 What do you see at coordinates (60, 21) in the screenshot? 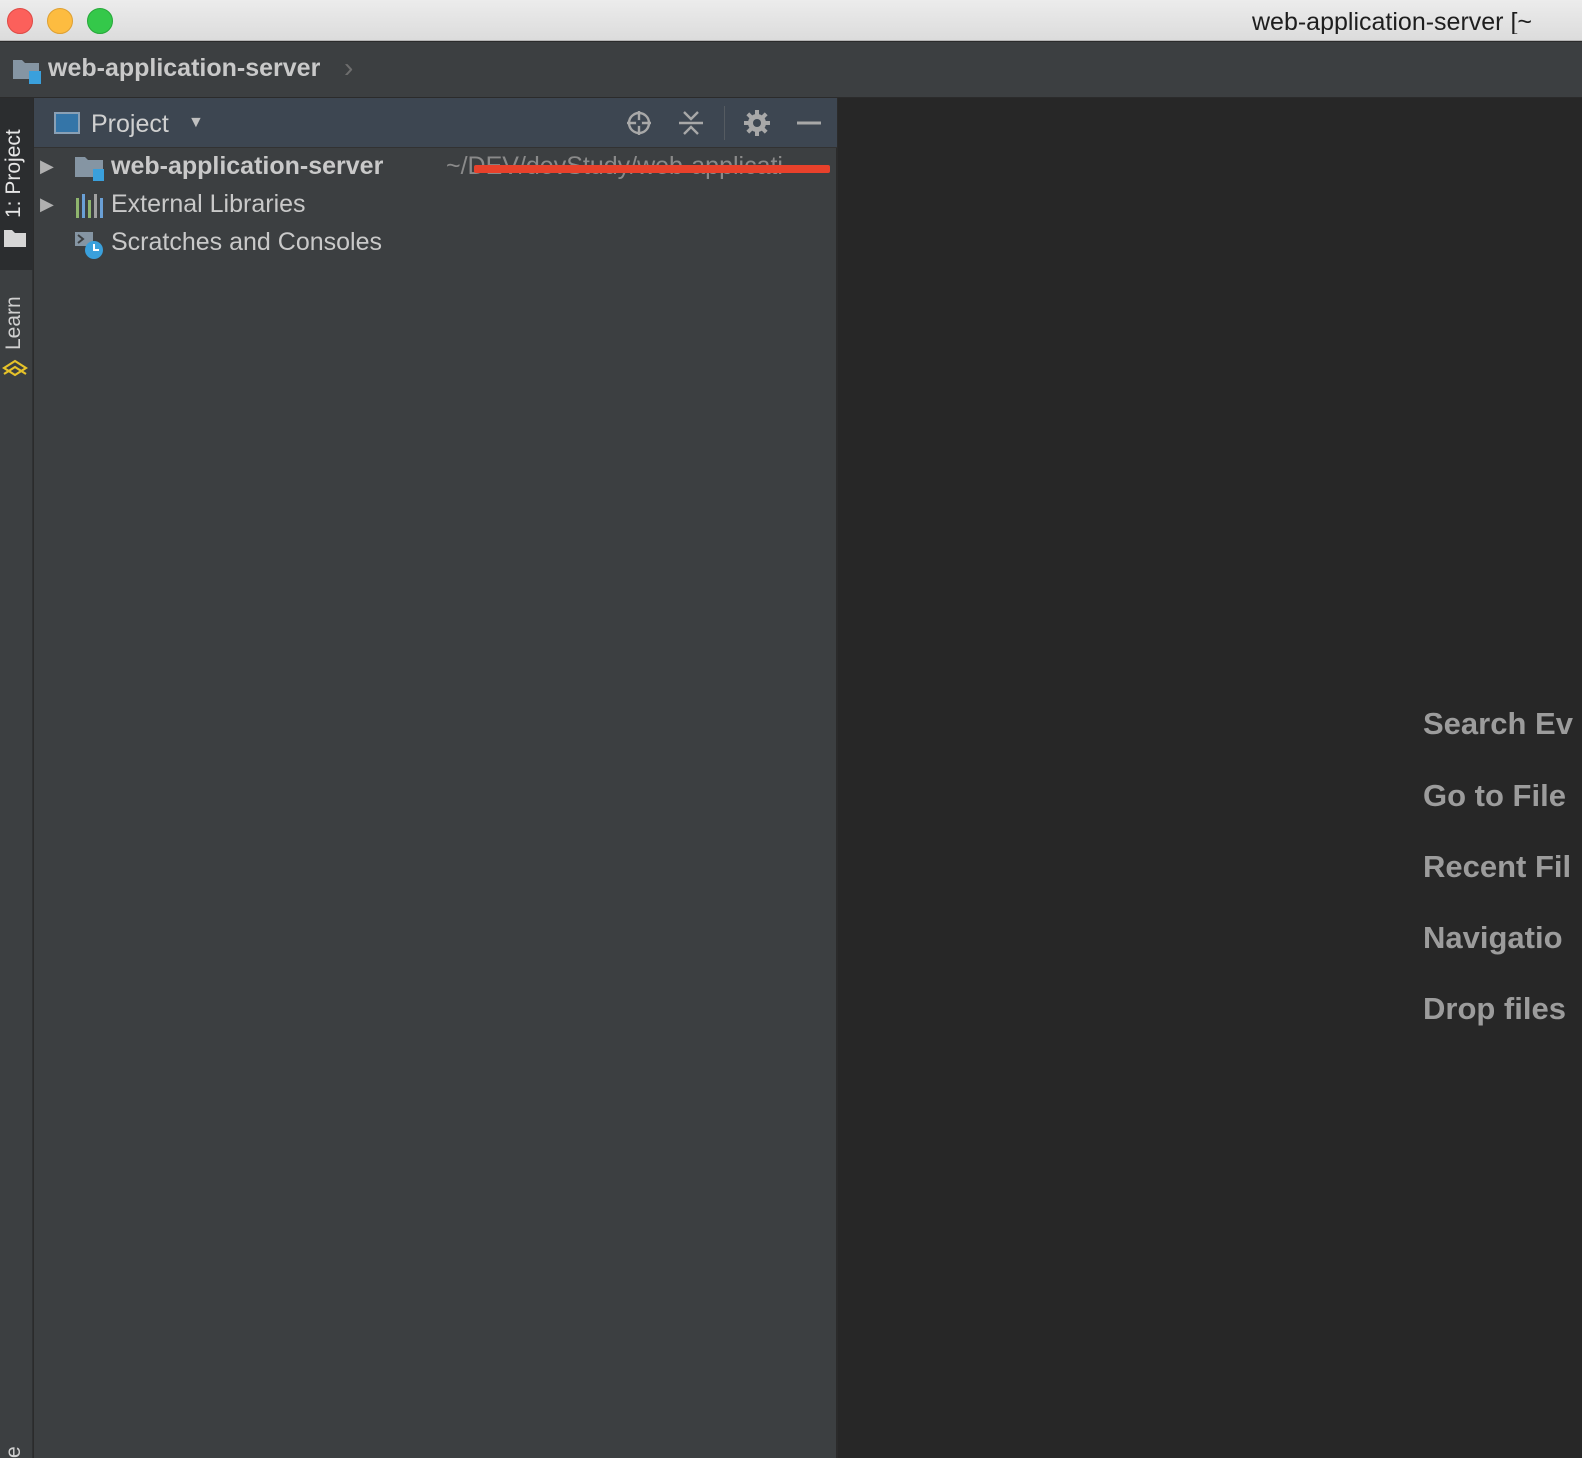
I see `minimize-window-button` at bounding box center [60, 21].